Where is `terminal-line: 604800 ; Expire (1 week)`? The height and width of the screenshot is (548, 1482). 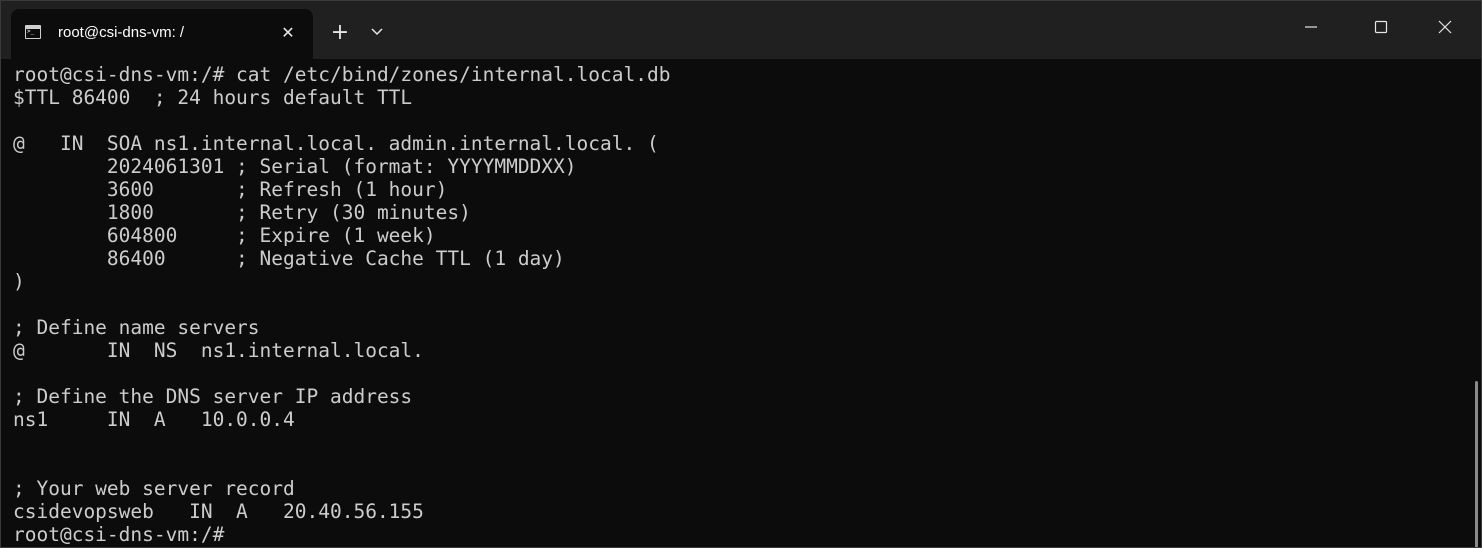 terminal-line: 604800 ; Expire (1 week) is located at coordinates (224, 235).